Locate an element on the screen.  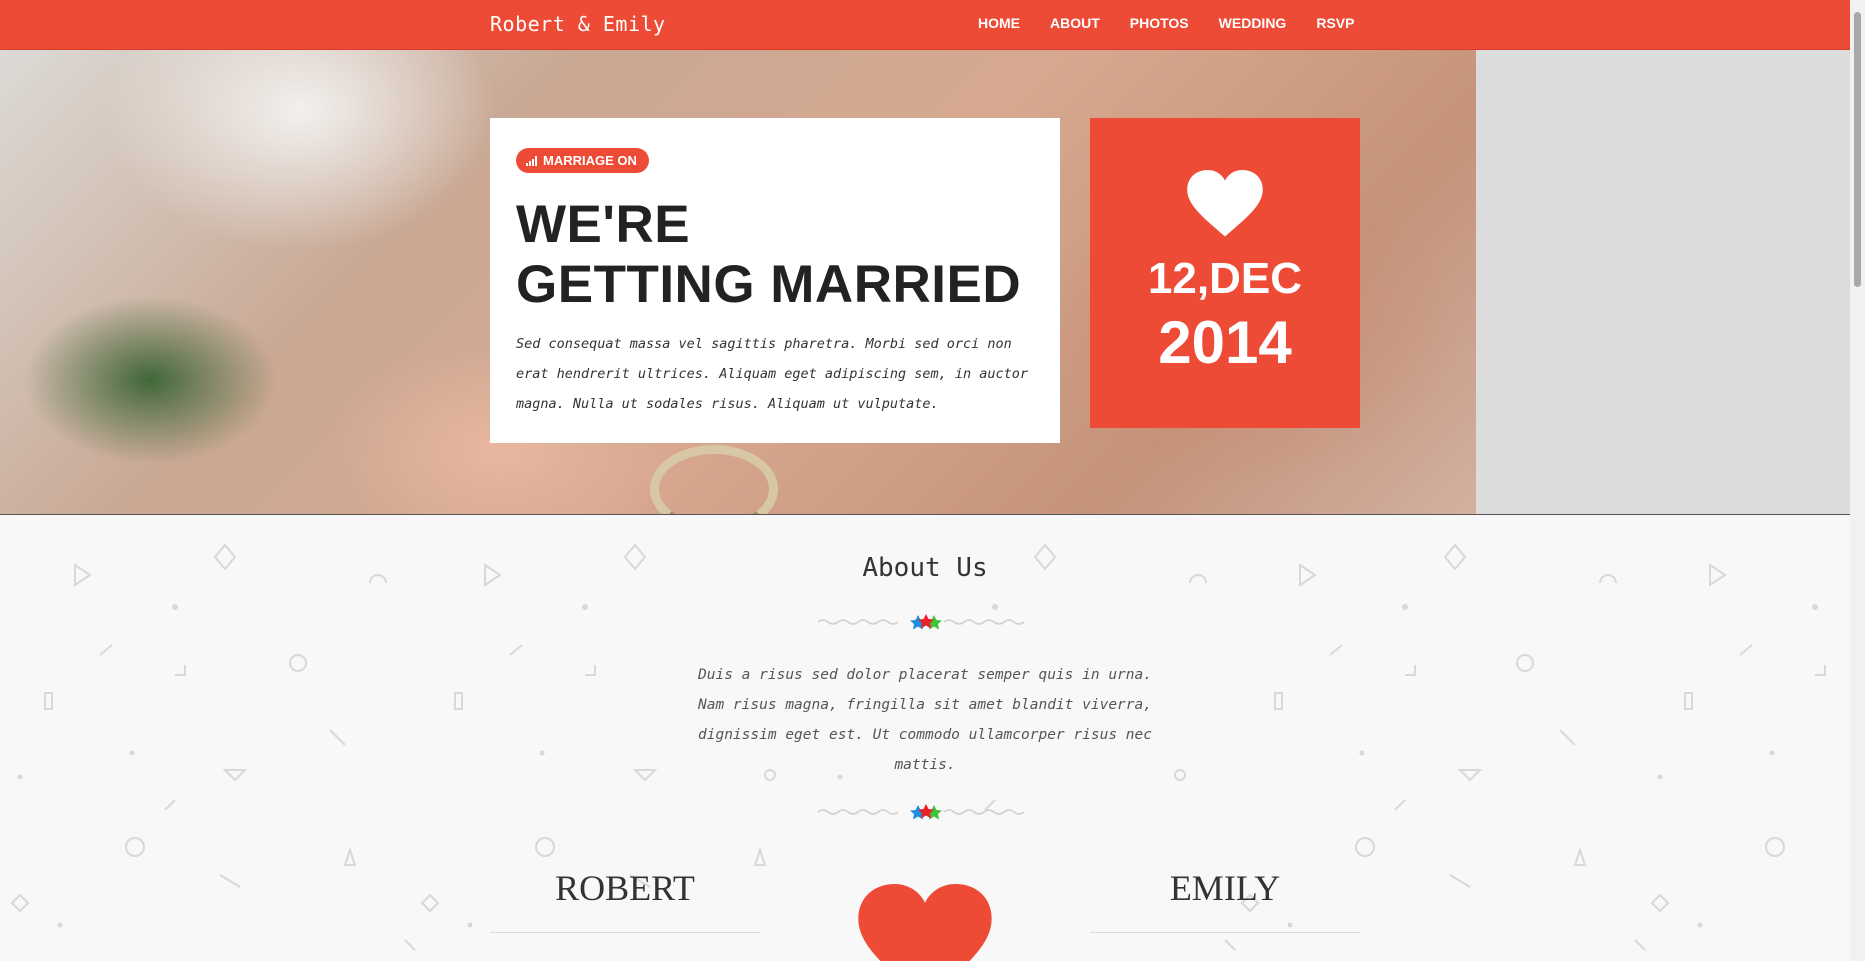
bride-name: EMILY is located at coordinates (1225, 888).